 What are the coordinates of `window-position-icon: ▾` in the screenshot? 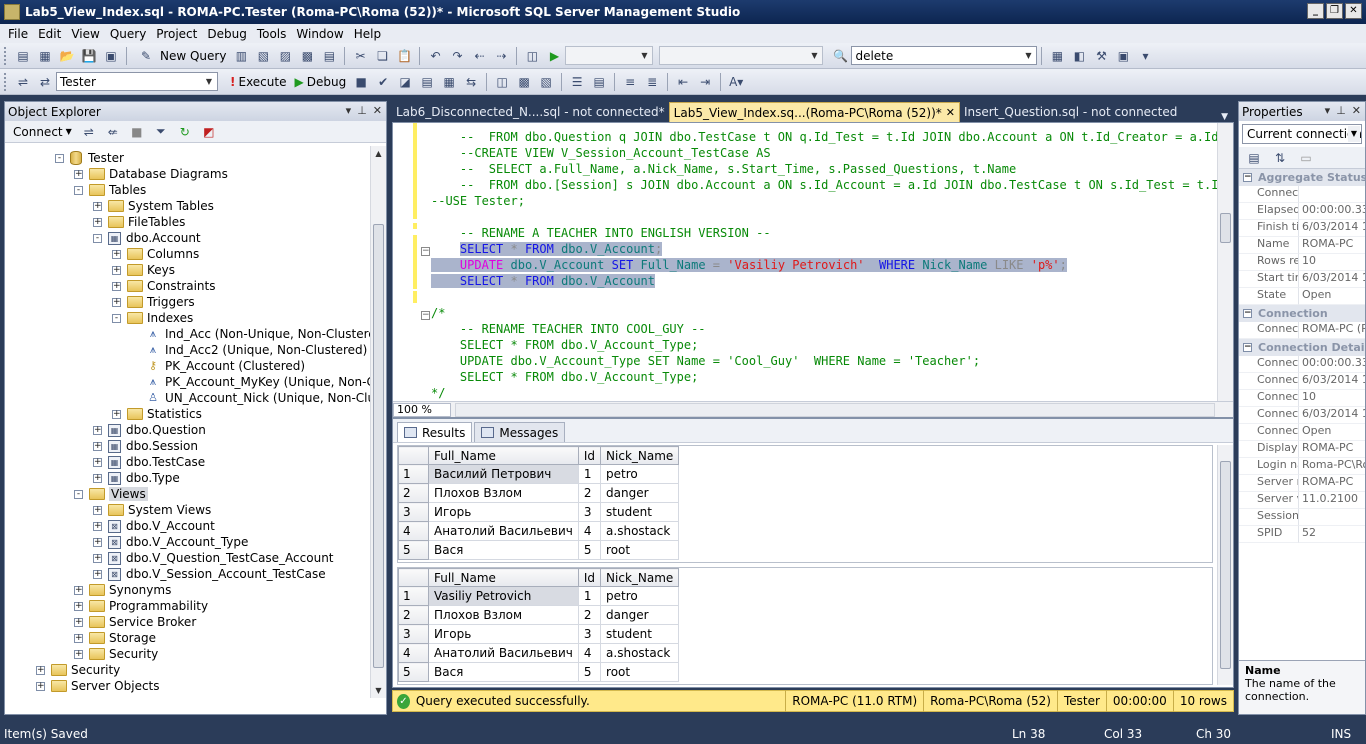 It's located at (1328, 110).